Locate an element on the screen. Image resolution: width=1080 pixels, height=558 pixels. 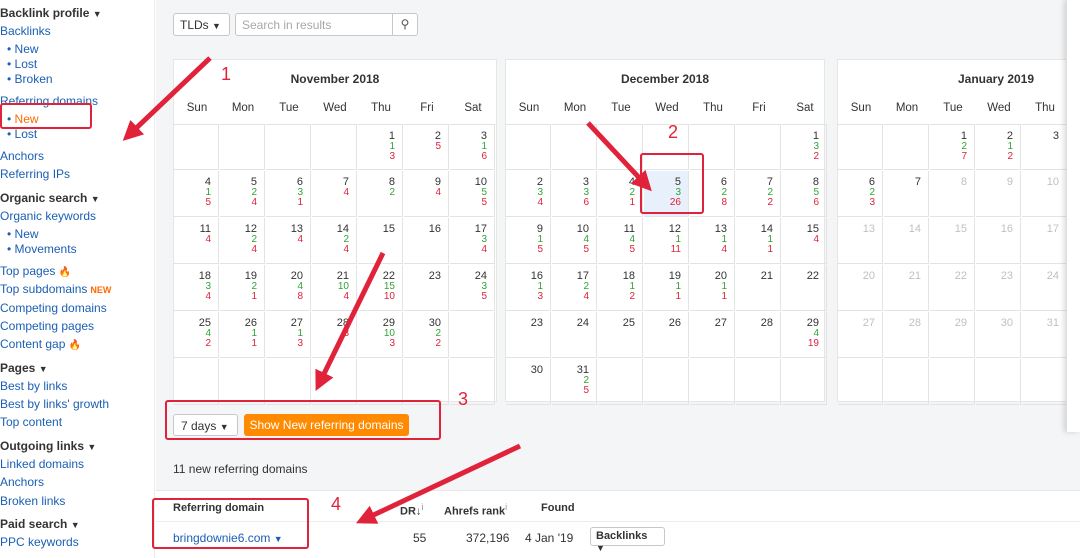
calendar-day-cell: 336 is located at coordinates (574, 194).